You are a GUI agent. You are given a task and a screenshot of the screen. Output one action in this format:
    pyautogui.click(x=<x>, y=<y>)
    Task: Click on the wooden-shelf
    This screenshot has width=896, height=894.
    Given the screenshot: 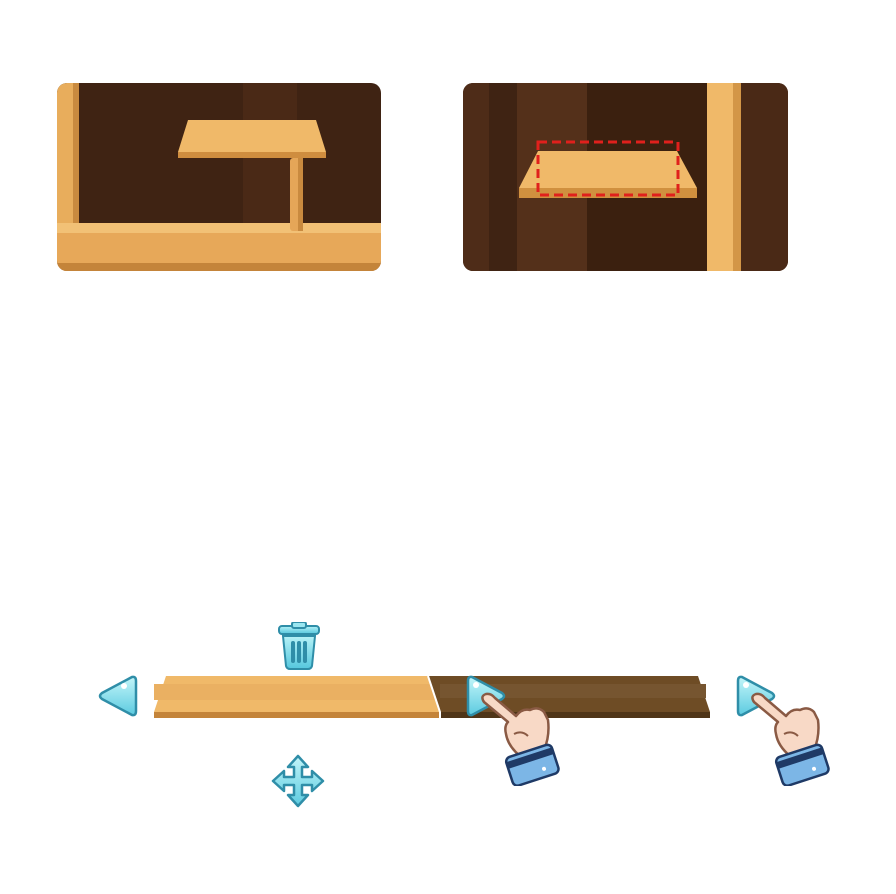 What is the action you would take?
    pyautogui.click(x=252, y=139)
    